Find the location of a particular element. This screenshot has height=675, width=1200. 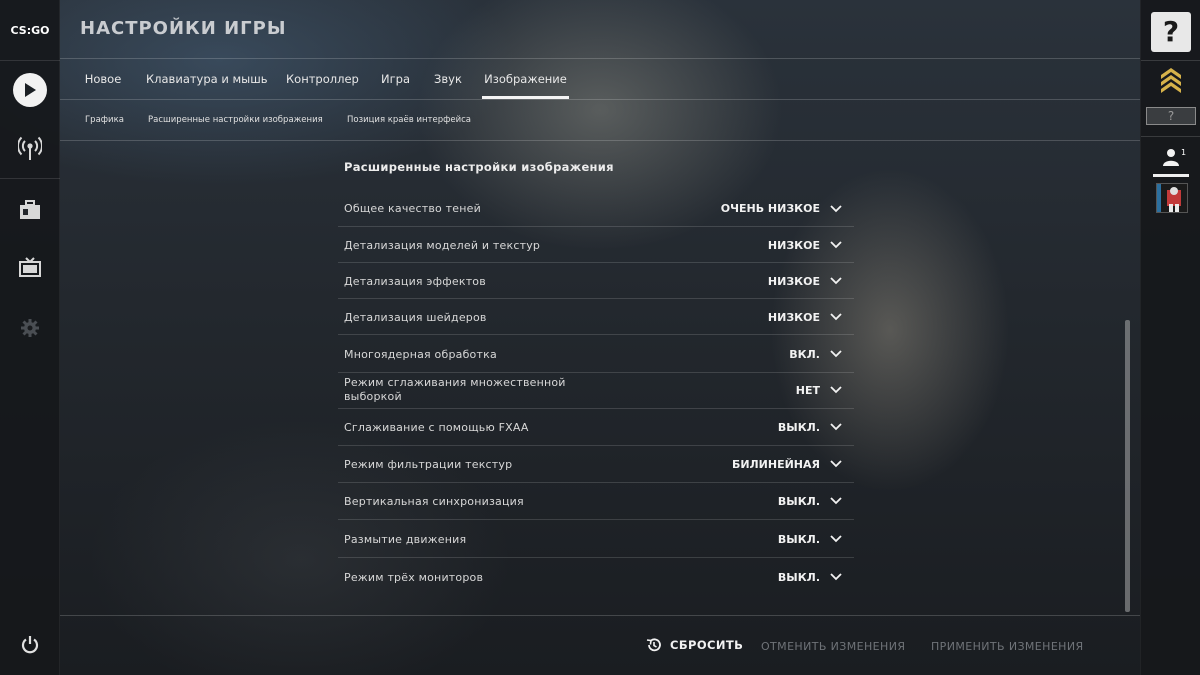

setting-value: НЕТ is located at coordinates (807, 390).